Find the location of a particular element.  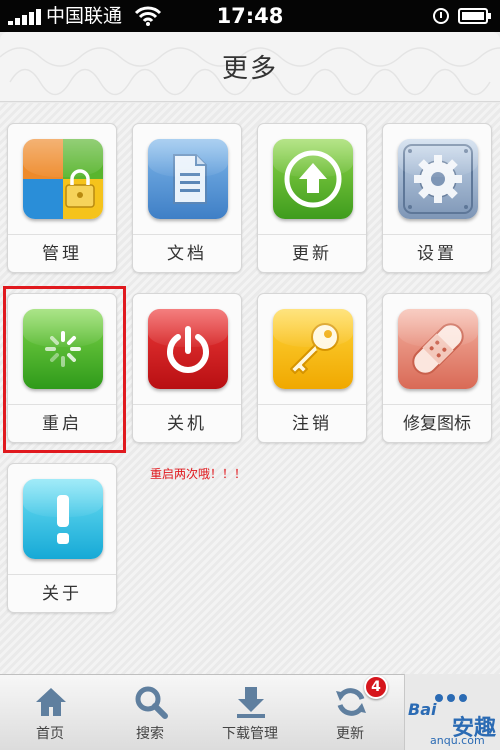

tile-label: 修复图标 is located at coordinates (437, 424).